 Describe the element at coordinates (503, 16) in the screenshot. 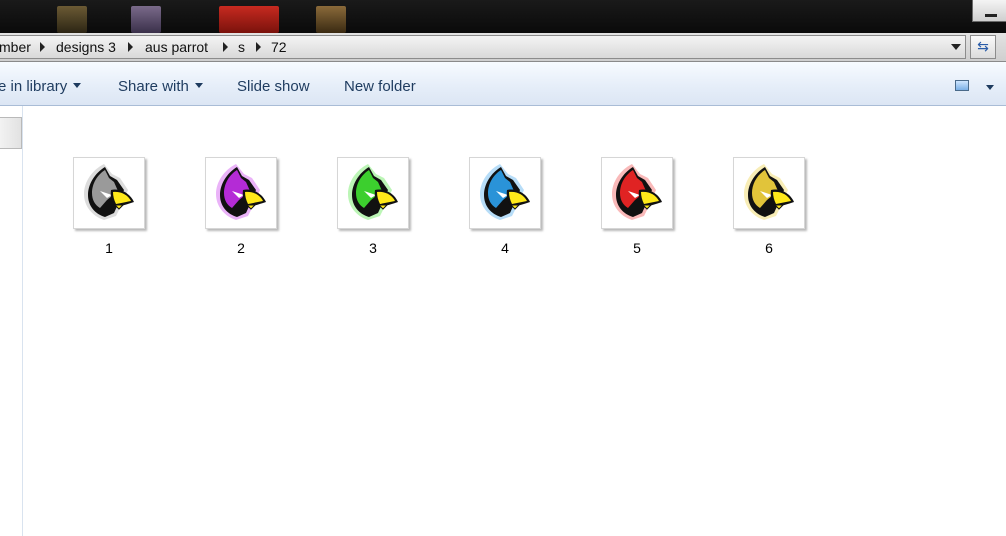

I see `window-title-strip` at that location.